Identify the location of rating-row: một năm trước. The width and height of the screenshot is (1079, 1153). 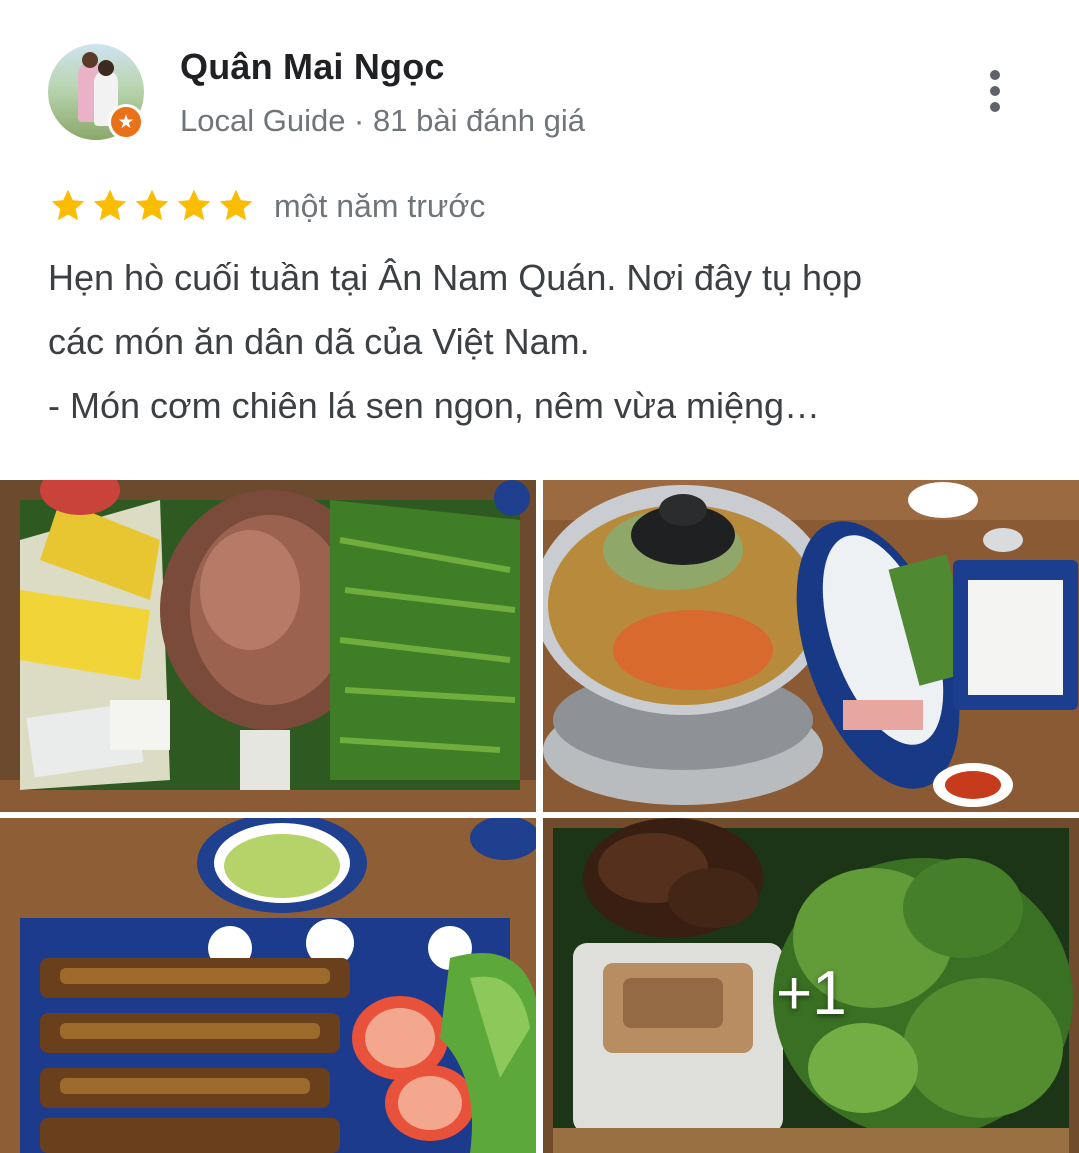
(266, 206).